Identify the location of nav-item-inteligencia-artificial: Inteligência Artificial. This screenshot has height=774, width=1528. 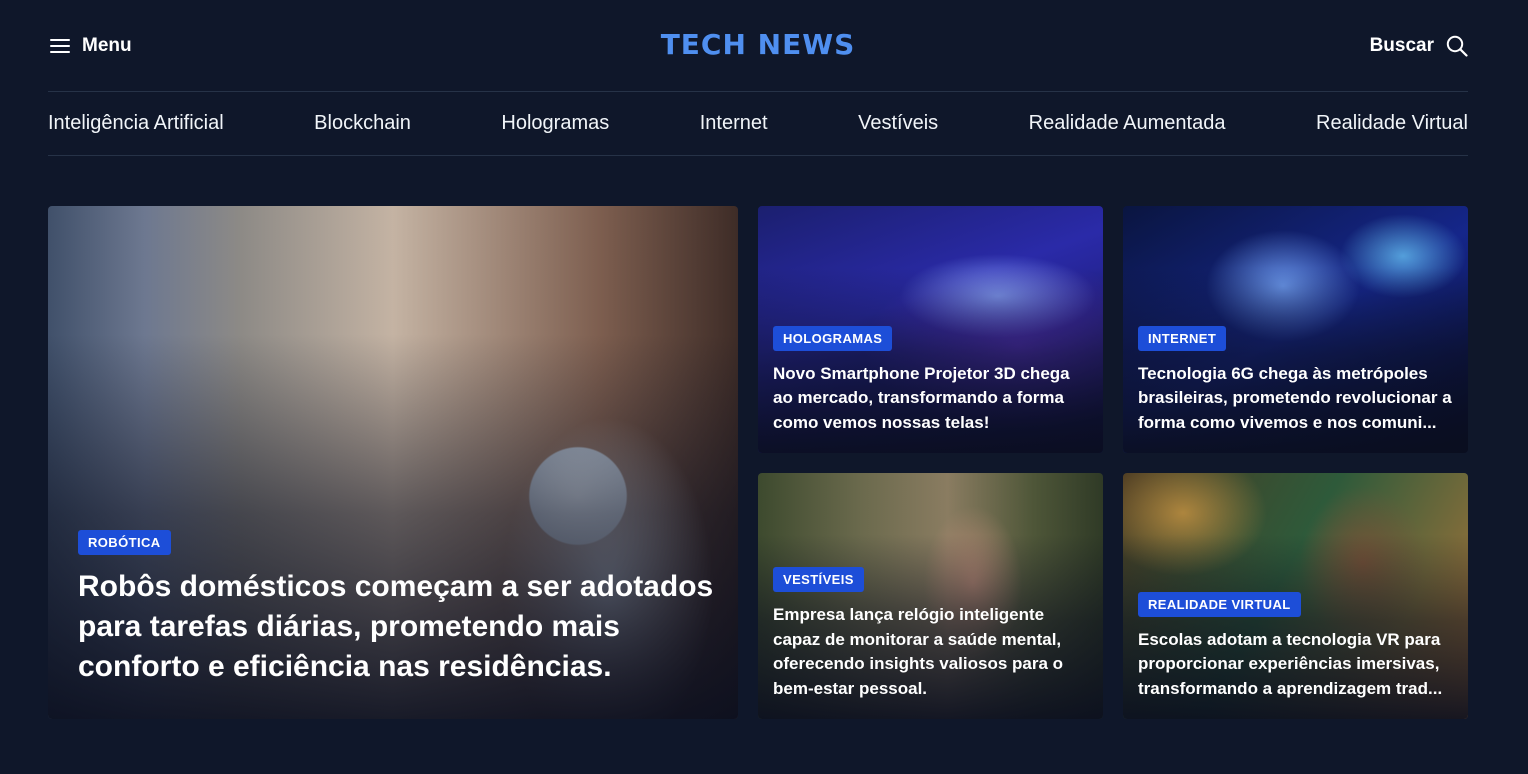
(136, 123).